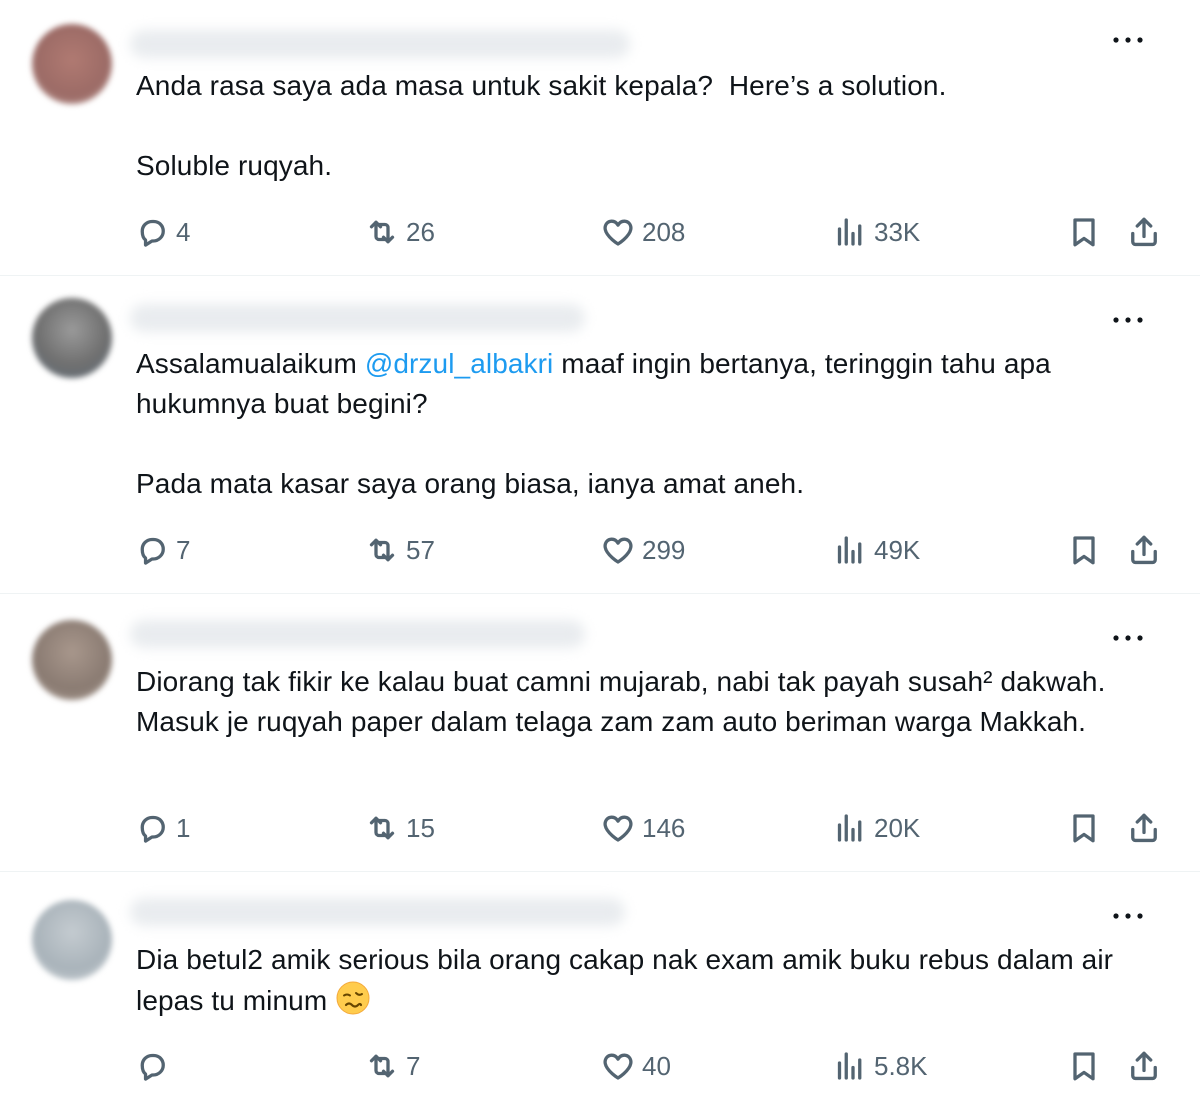 Image resolution: width=1200 pixels, height=1108 pixels. I want to click on reply-count: 4, so click(183, 231).